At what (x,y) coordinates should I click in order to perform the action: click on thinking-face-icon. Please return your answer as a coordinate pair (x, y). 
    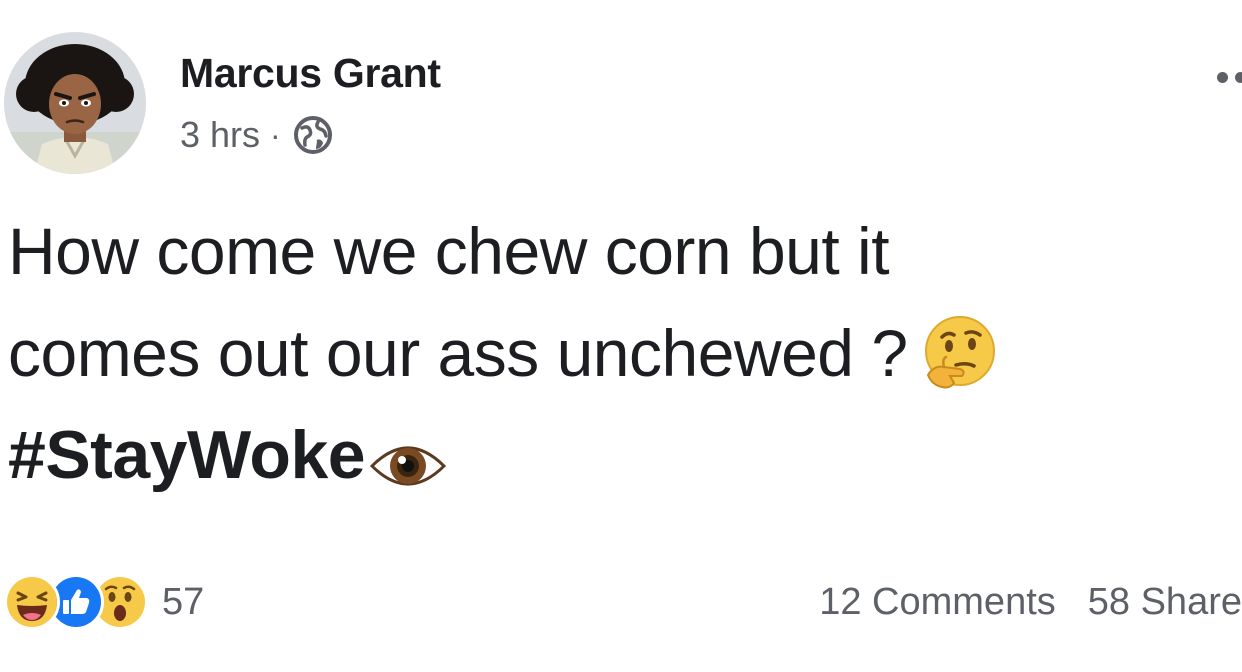
    Looking at the image, I should click on (960, 353).